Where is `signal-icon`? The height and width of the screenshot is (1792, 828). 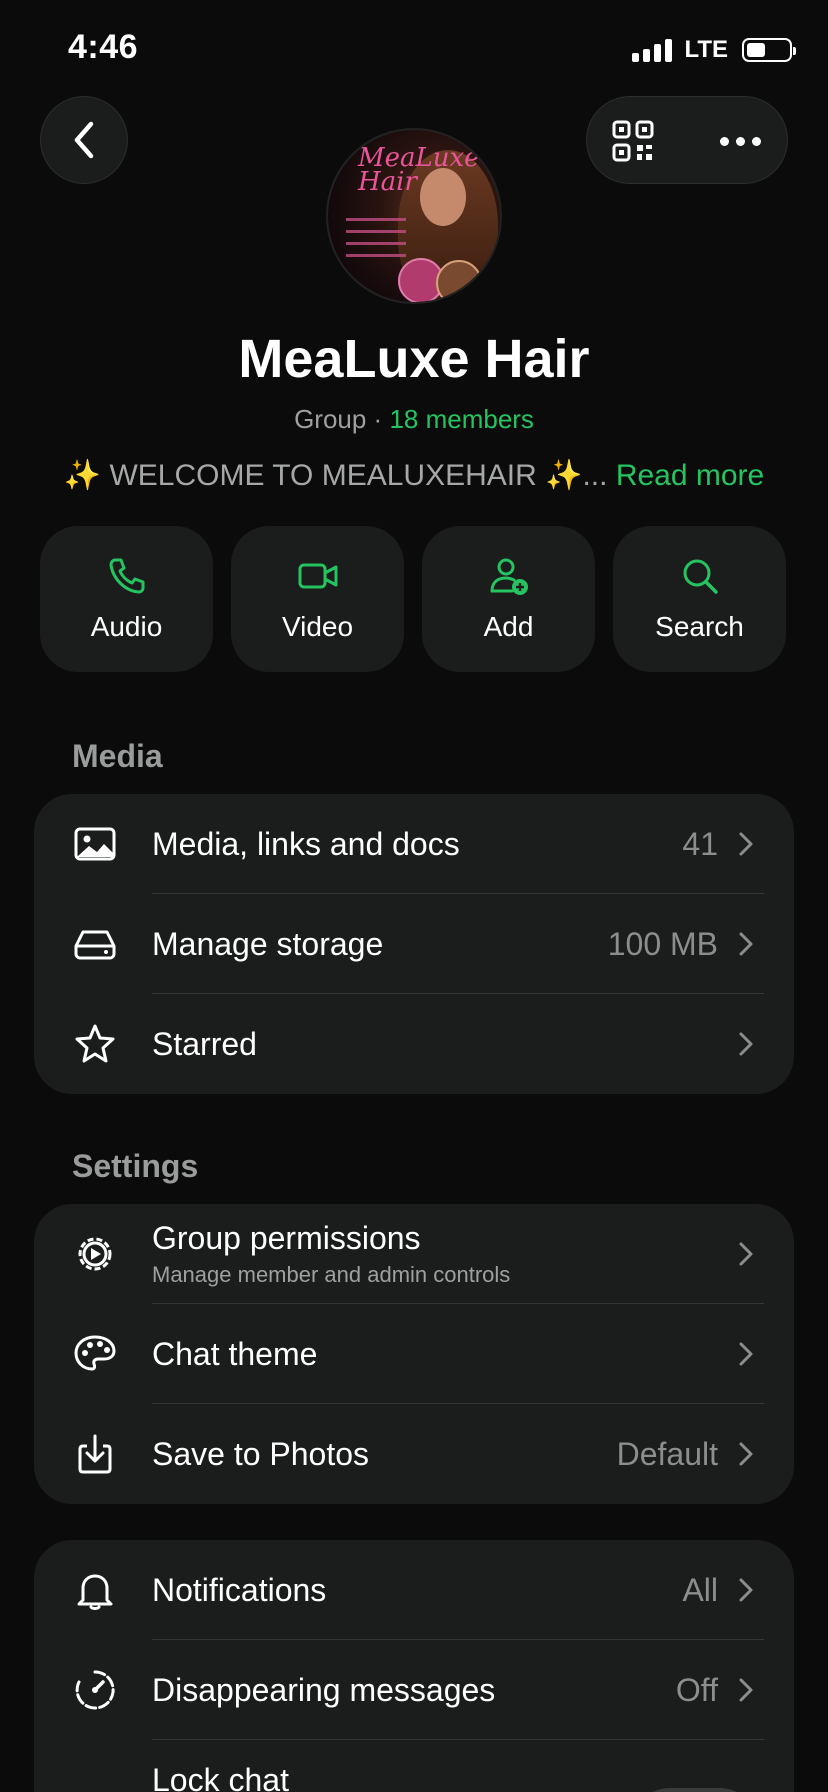
signal-icon is located at coordinates (652, 50).